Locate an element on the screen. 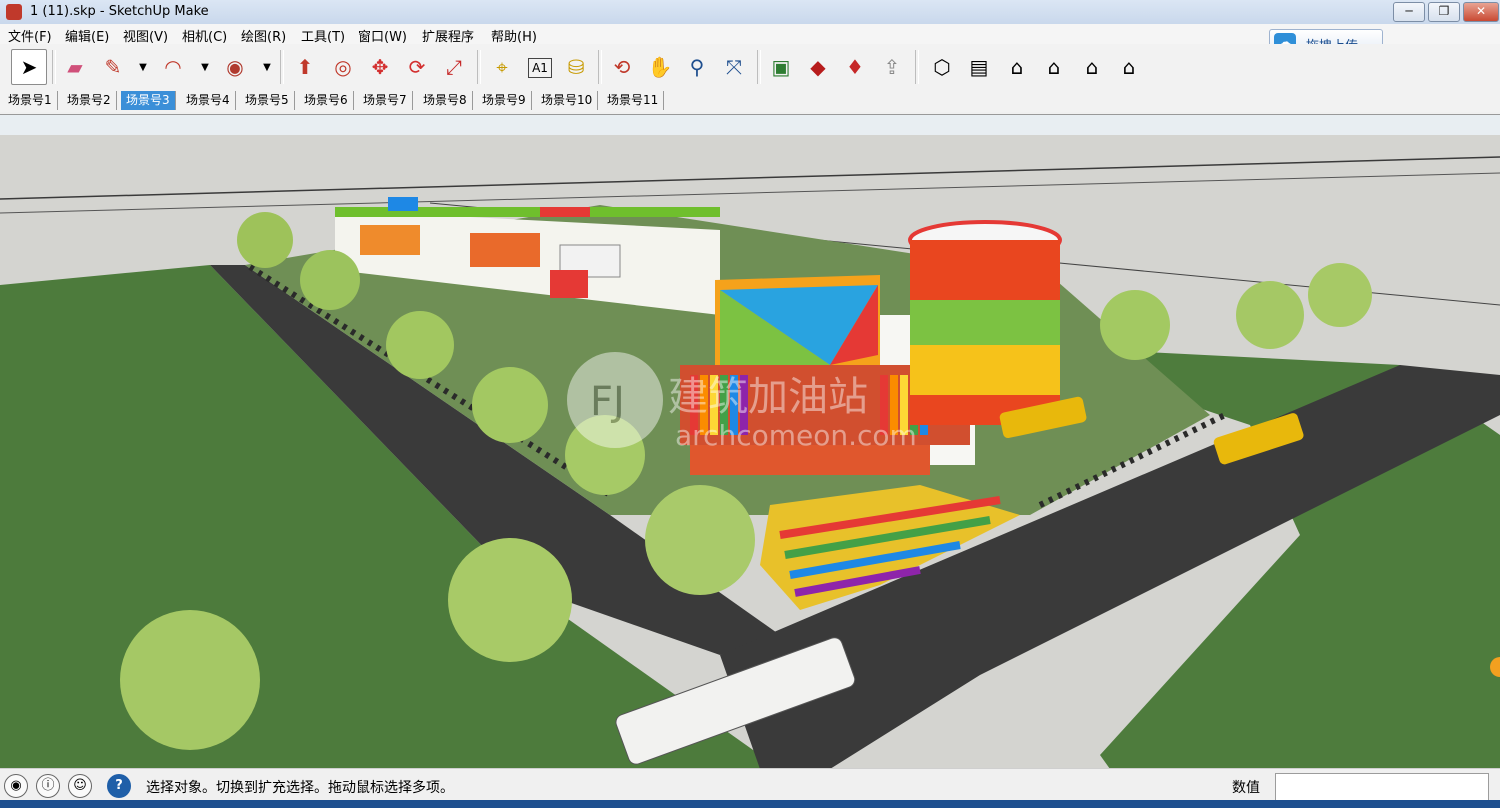 This screenshot has width=1500, height=808. window-title: 1 (11).skp - SketchUp Make is located at coordinates (119, 11).